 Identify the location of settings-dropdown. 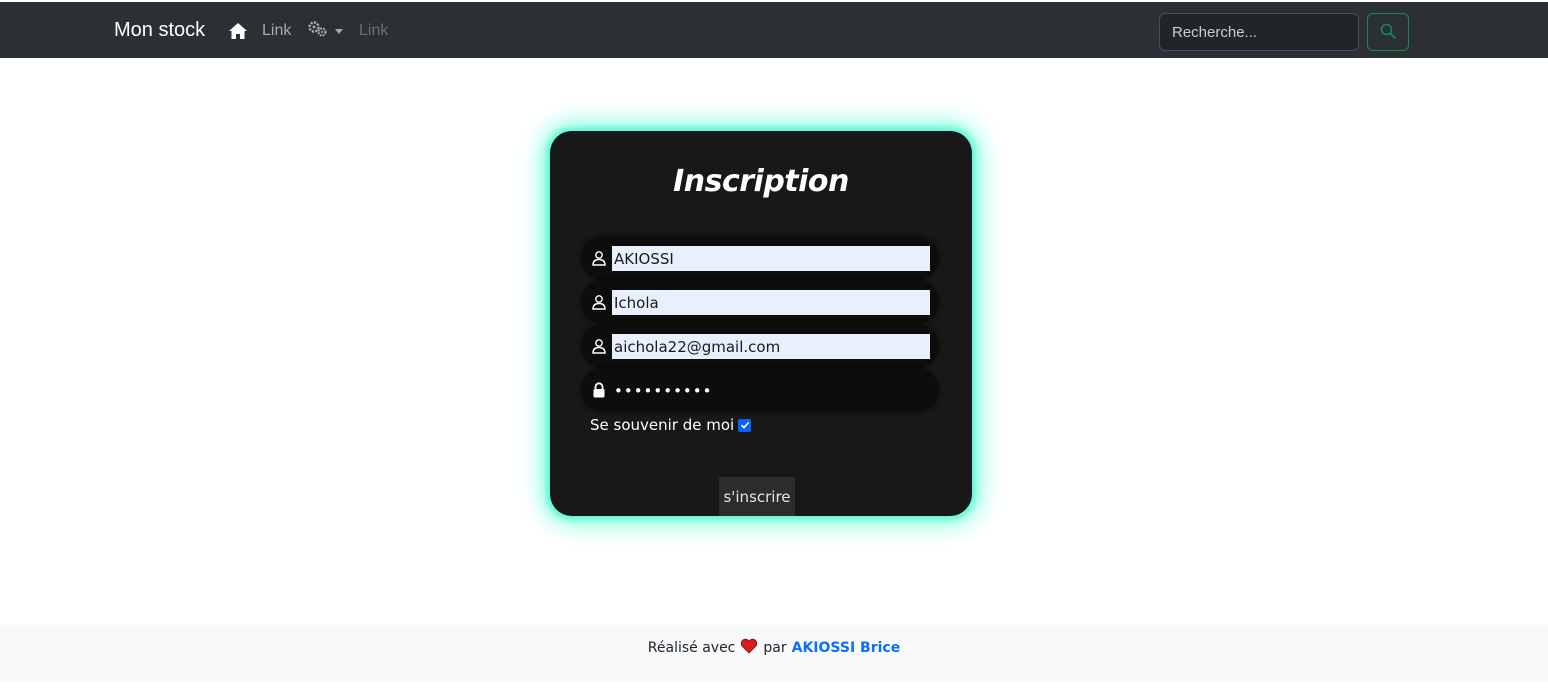
(325, 31).